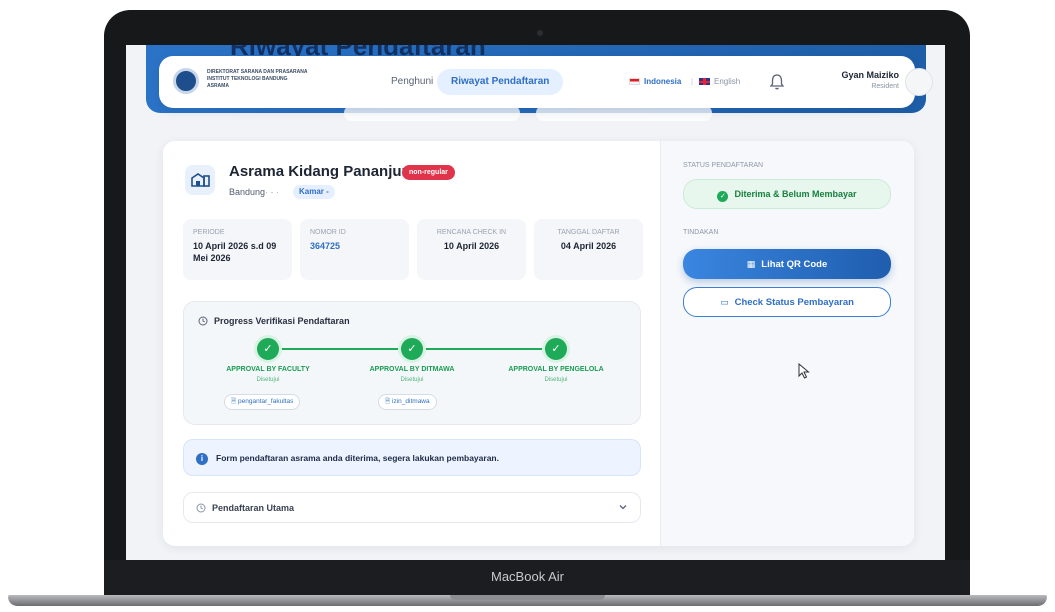 The height and width of the screenshot is (612, 1055). I want to click on step-label: APPROVAL BY DITMAWA, so click(412, 369).